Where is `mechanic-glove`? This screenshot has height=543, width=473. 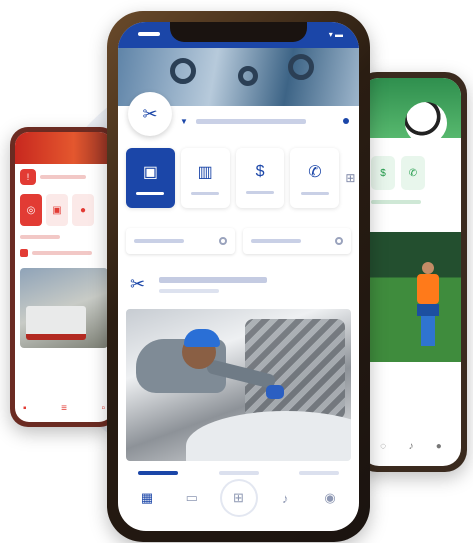 mechanic-glove is located at coordinates (275, 392).